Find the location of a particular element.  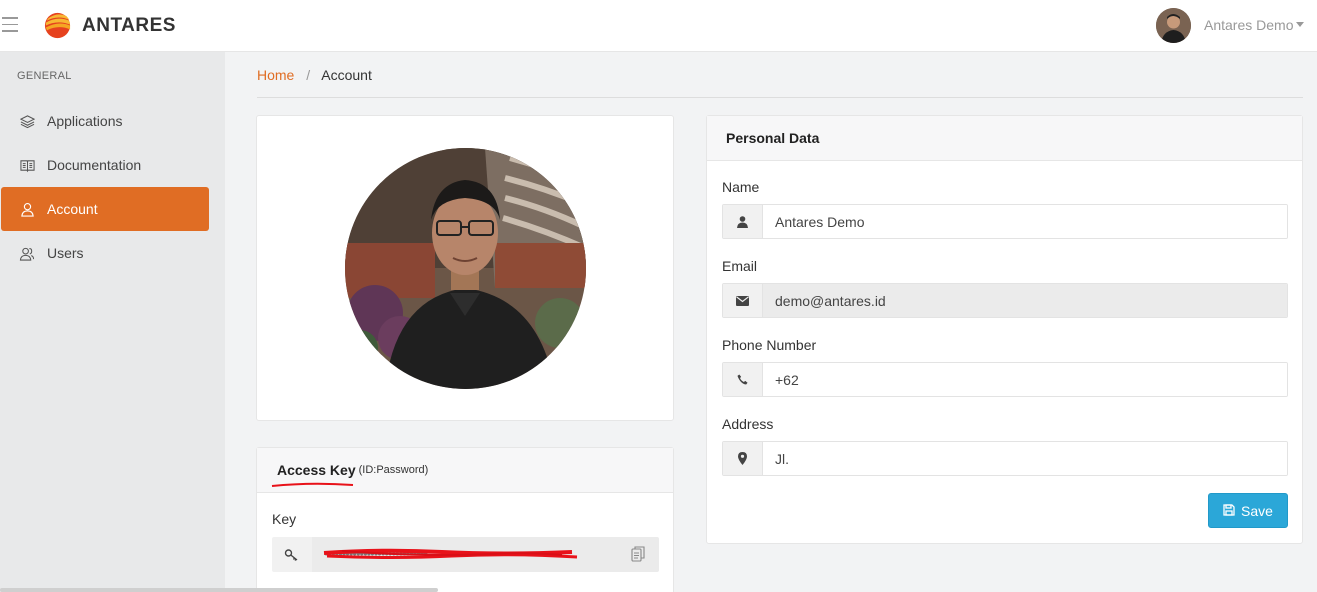

name-input-group is located at coordinates (1005, 221).